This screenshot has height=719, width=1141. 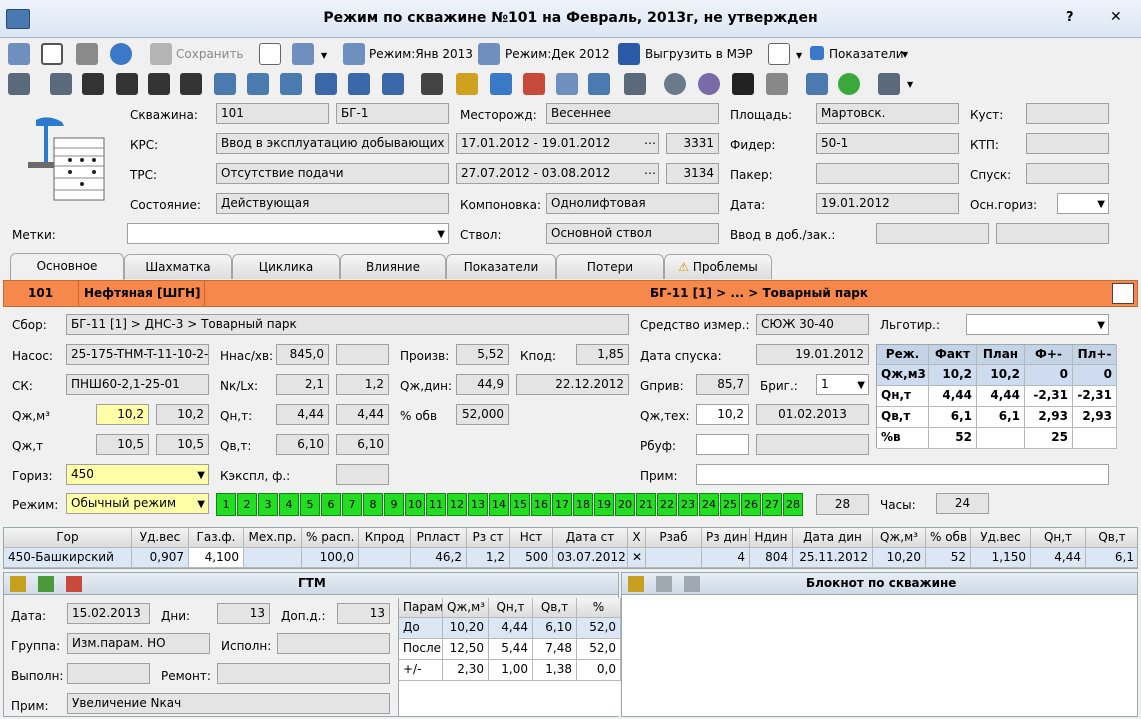 I want to click on layout-field: Однолифтовая, so click(x=632, y=203).